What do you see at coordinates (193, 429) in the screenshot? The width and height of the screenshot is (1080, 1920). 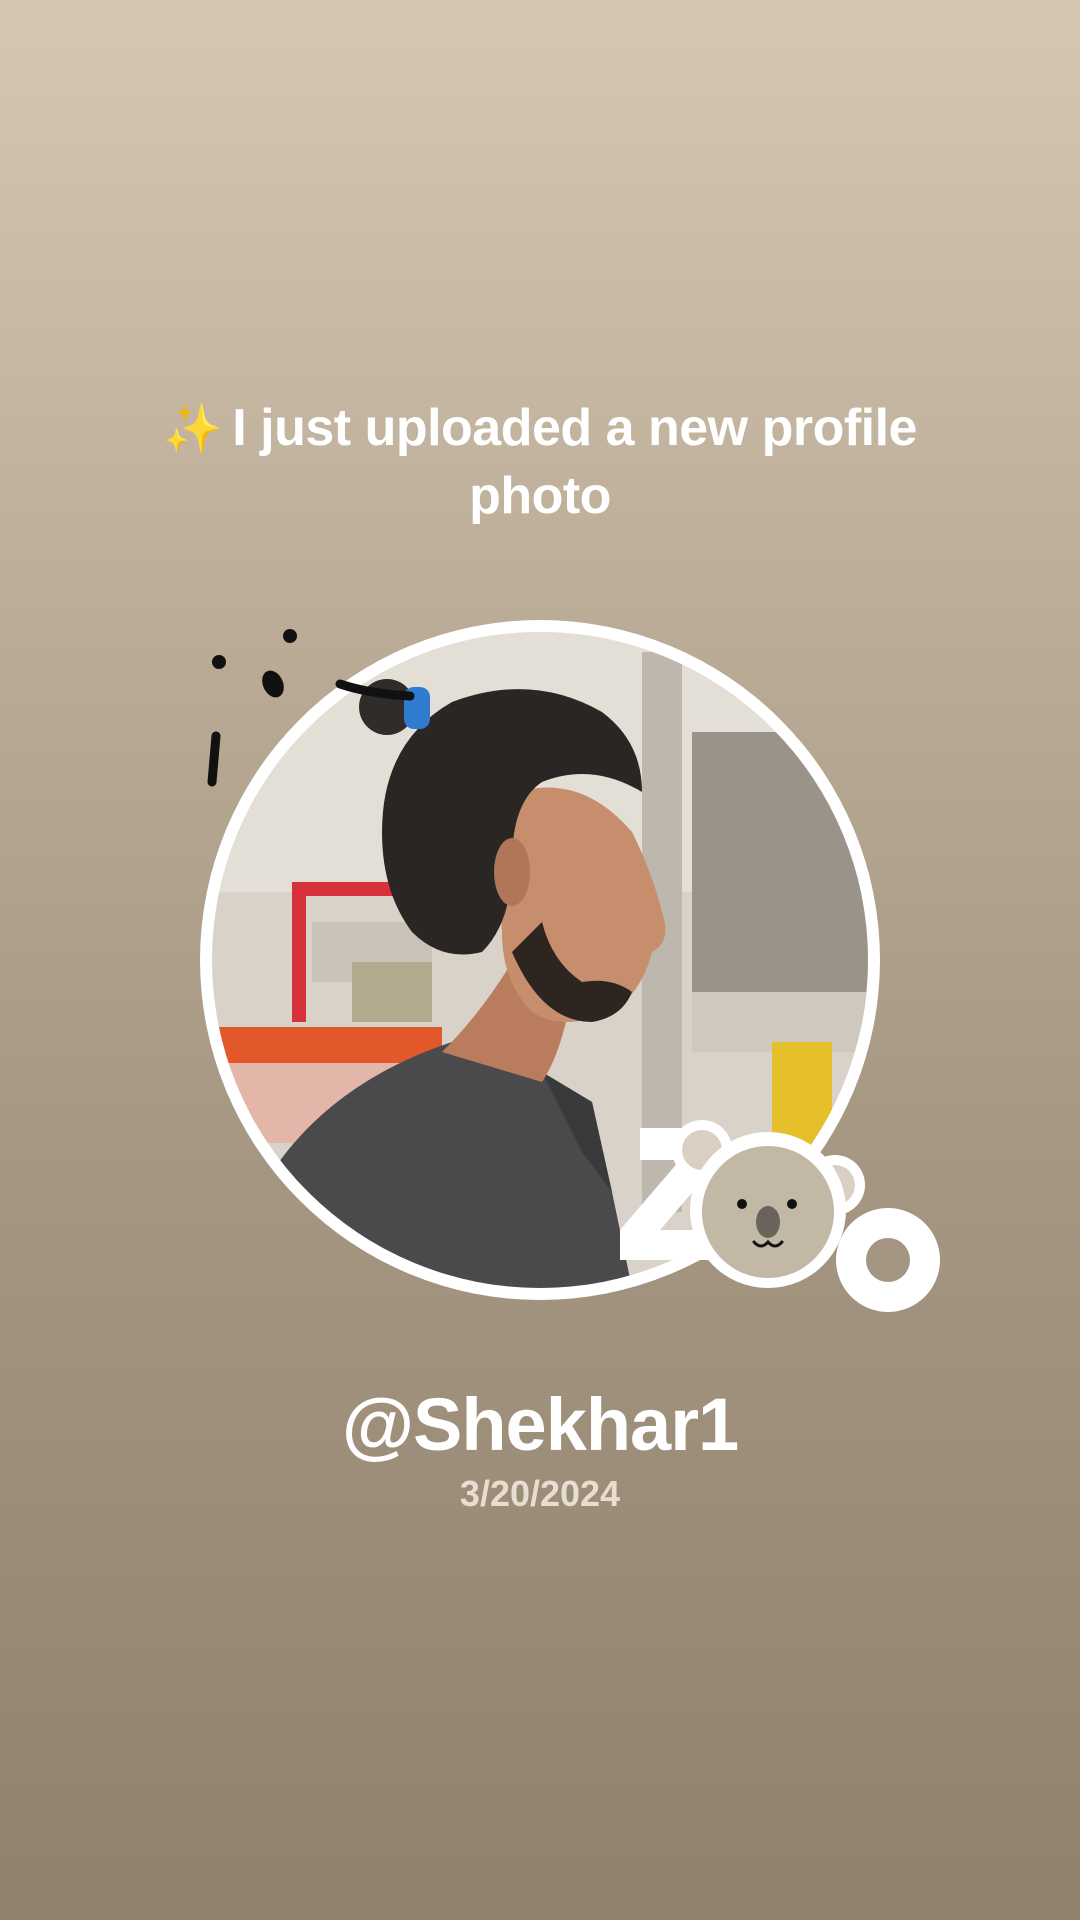 I see `sparkles-icon: ✨` at bounding box center [193, 429].